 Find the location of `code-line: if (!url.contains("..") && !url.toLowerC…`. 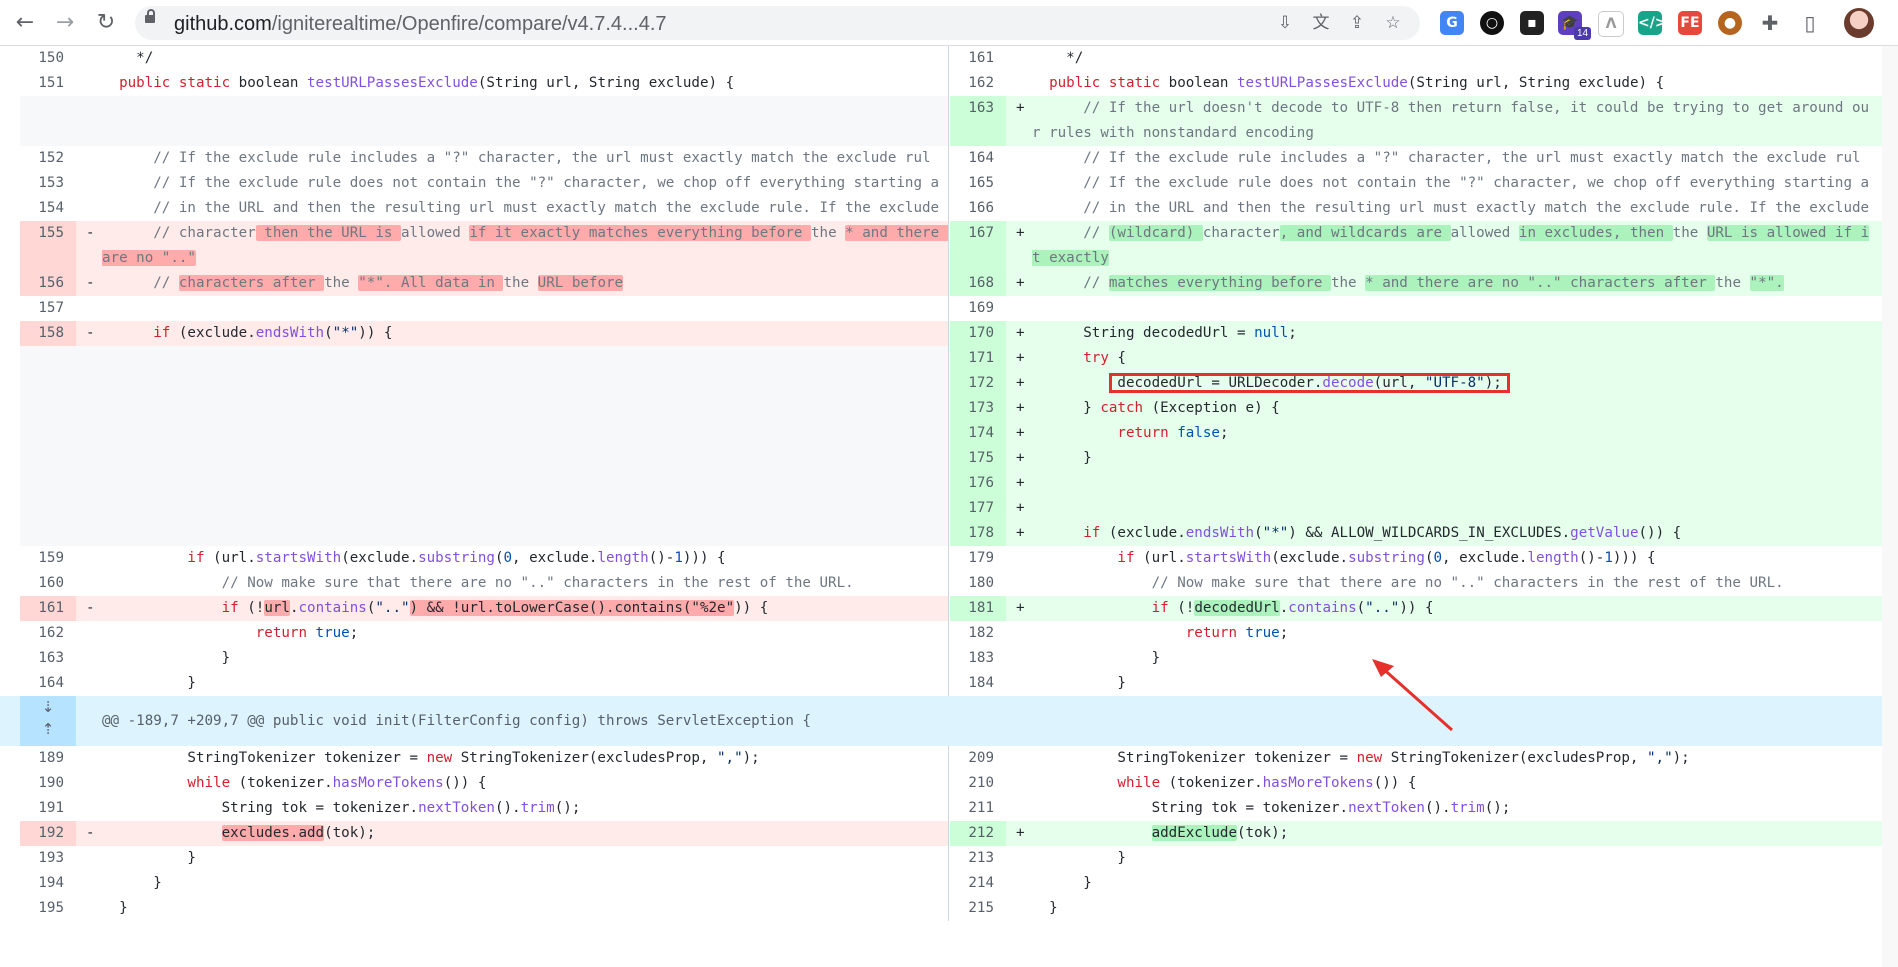

code-line: if (!url.contains("..") && !url.toLowerC… is located at coordinates (495, 608).